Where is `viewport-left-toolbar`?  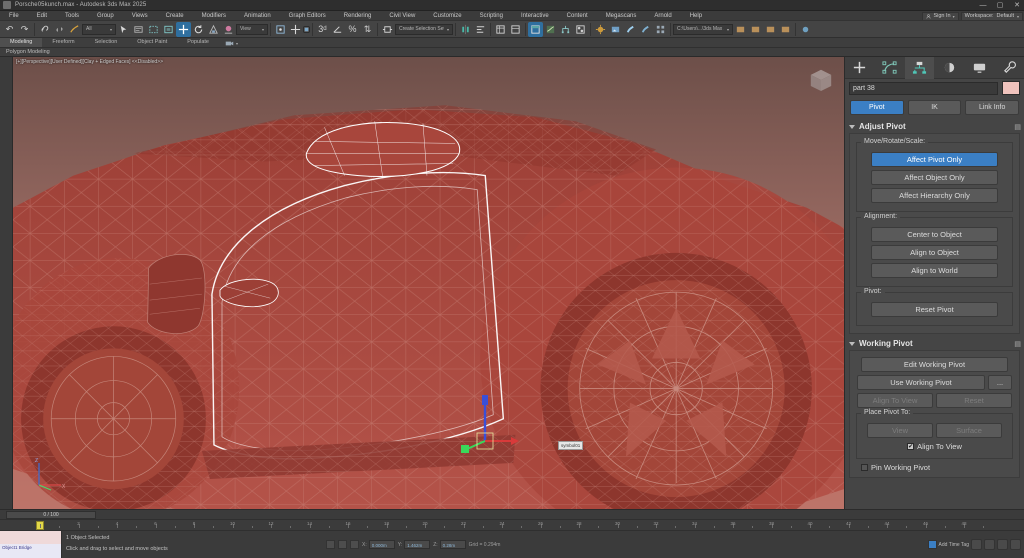 viewport-left-toolbar is located at coordinates (6, 283).